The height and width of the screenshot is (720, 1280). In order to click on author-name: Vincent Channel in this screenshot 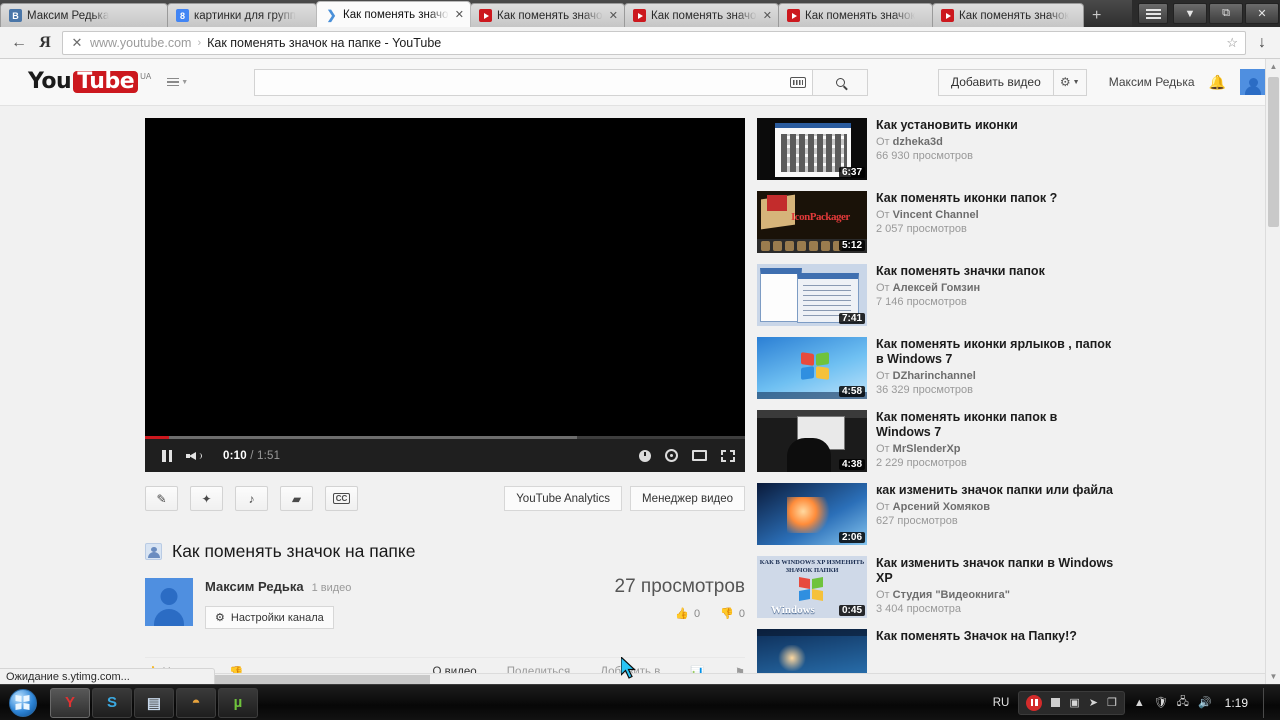, I will do `click(936, 215)`.